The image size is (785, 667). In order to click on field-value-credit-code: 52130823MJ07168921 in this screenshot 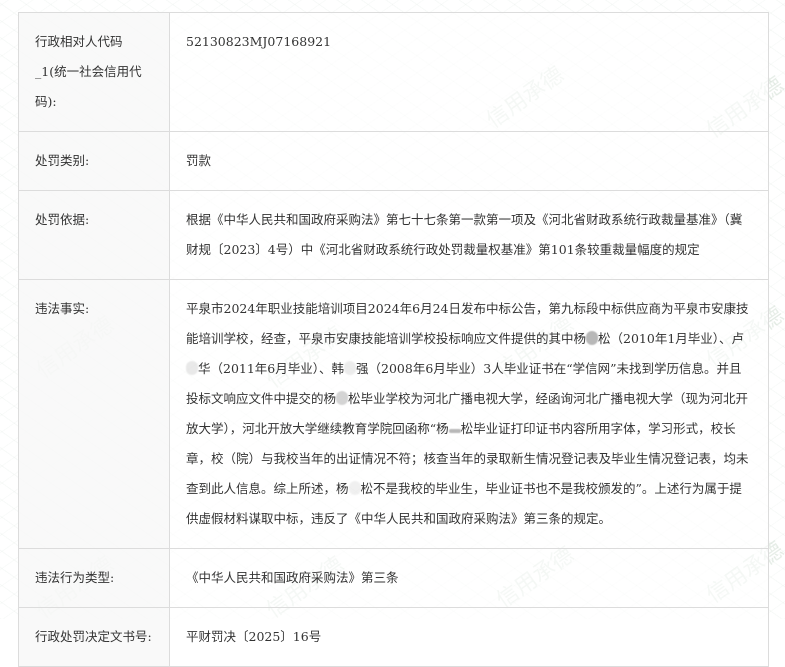, I will do `click(469, 72)`.